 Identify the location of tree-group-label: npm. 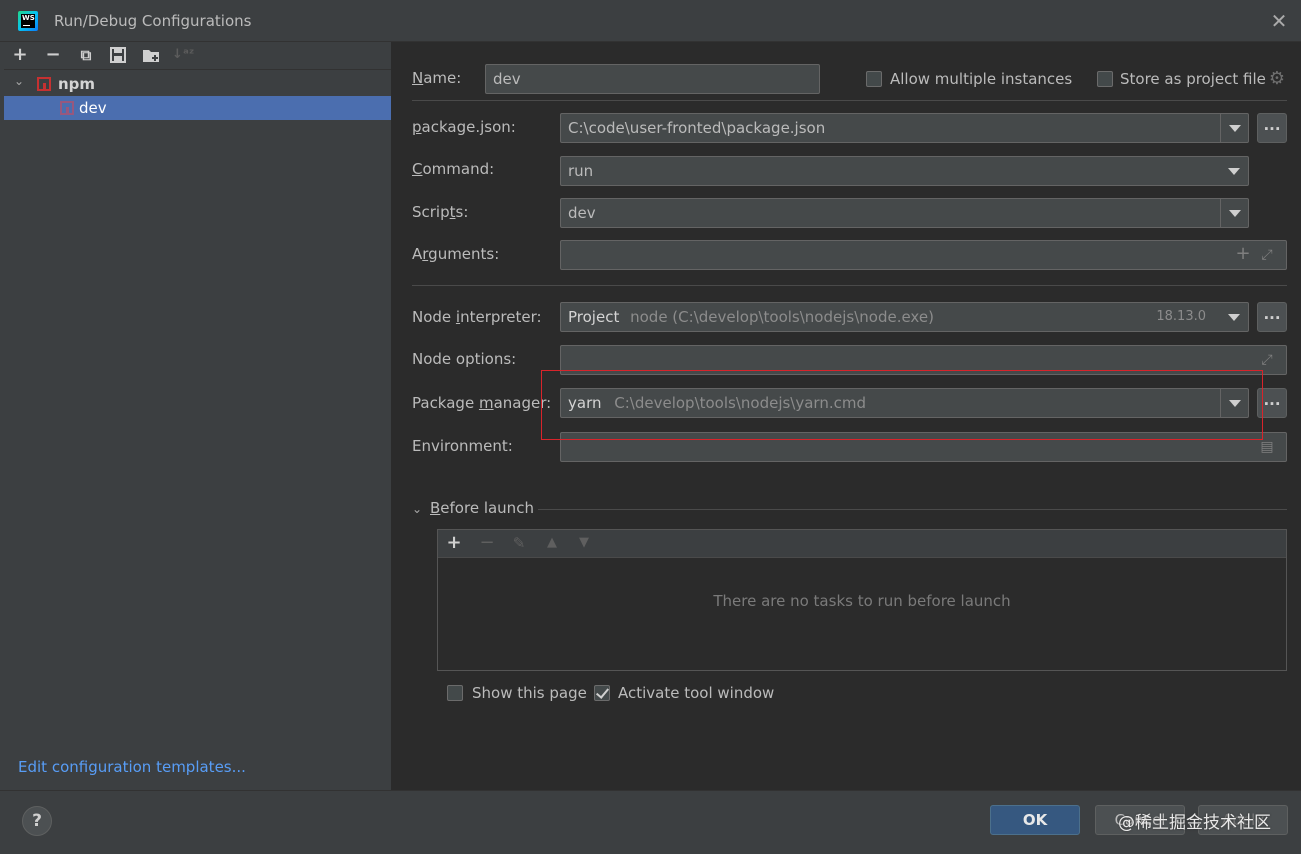
(77, 84).